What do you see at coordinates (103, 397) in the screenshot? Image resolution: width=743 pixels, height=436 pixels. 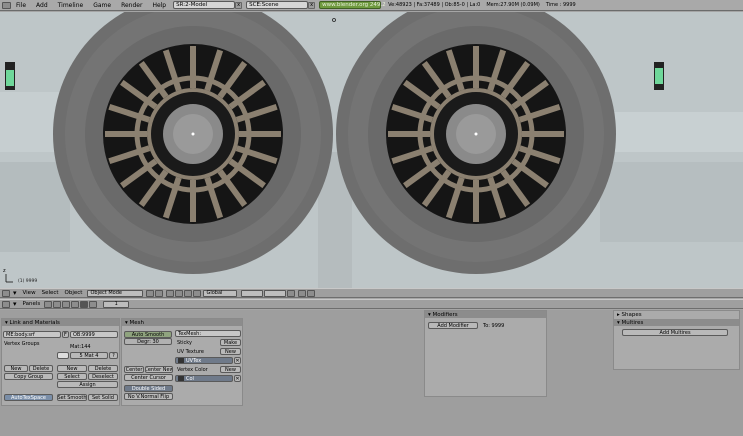 I see `set-solid-button: Set Solid` at bounding box center [103, 397].